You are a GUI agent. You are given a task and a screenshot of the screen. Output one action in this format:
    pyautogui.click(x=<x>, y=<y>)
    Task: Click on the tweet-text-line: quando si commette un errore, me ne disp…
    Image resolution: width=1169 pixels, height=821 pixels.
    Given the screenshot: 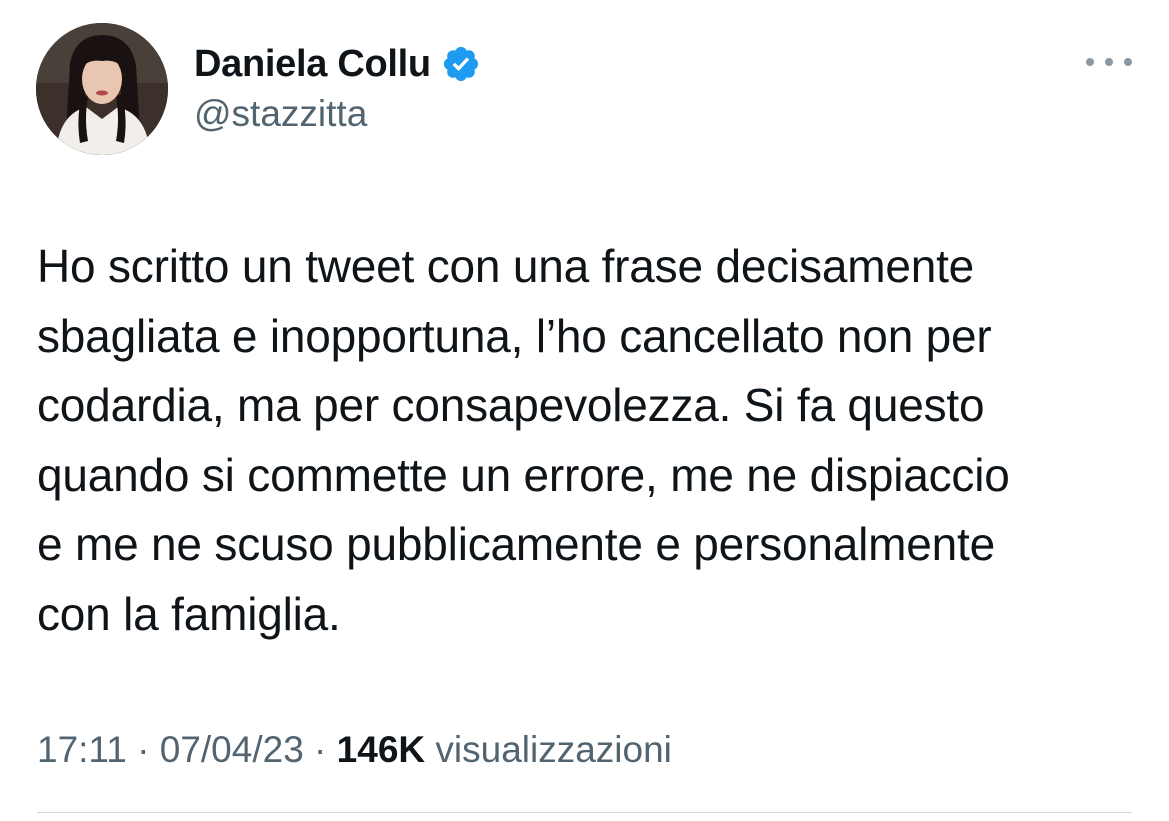 What is the action you would take?
    pyautogui.click(x=523, y=474)
    